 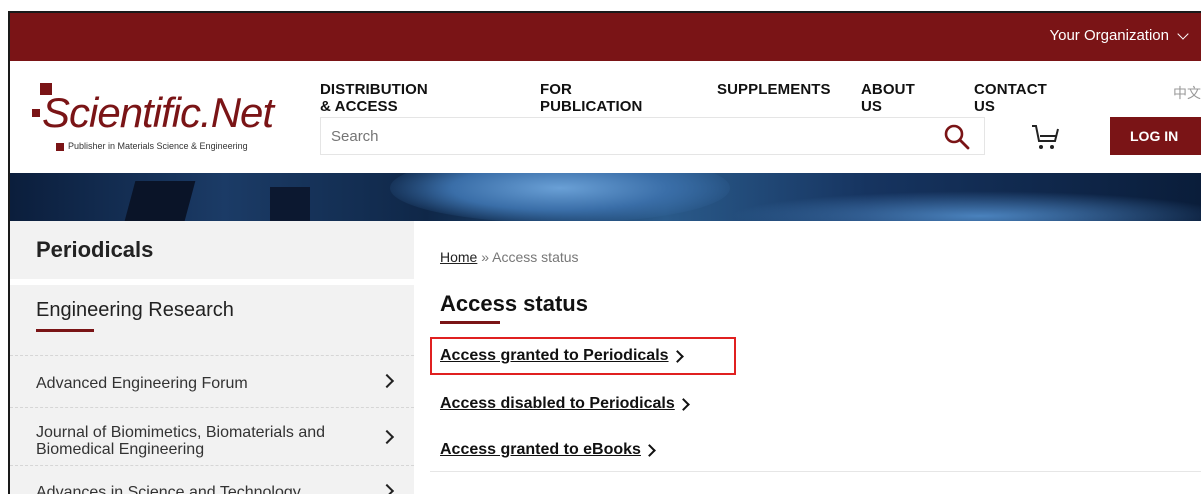 What do you see at coordinates (374, 98) in the screenshot?
I see `nav-distribution-access: DISTRIBUTION & ACCESS` at bounding box center [374, 98].